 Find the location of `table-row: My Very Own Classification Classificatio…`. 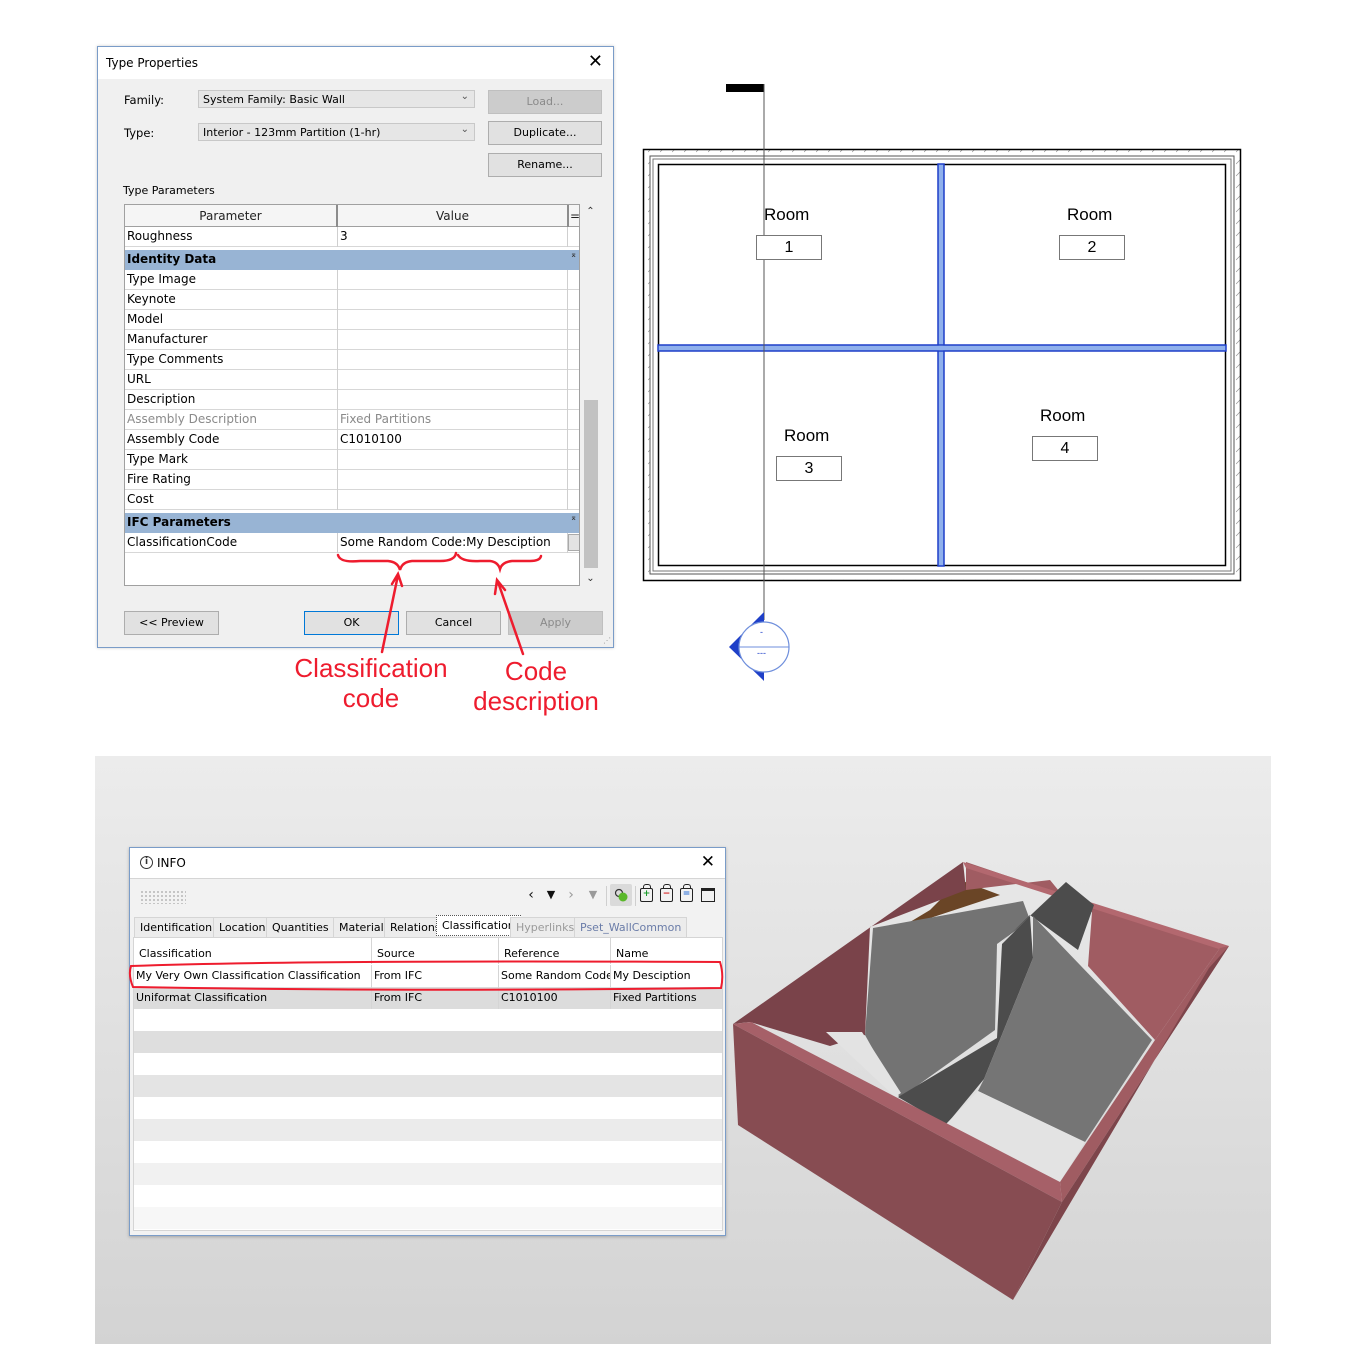

table-row: My Very Own Classification Classificatio… is located at coordinates (428, 976).